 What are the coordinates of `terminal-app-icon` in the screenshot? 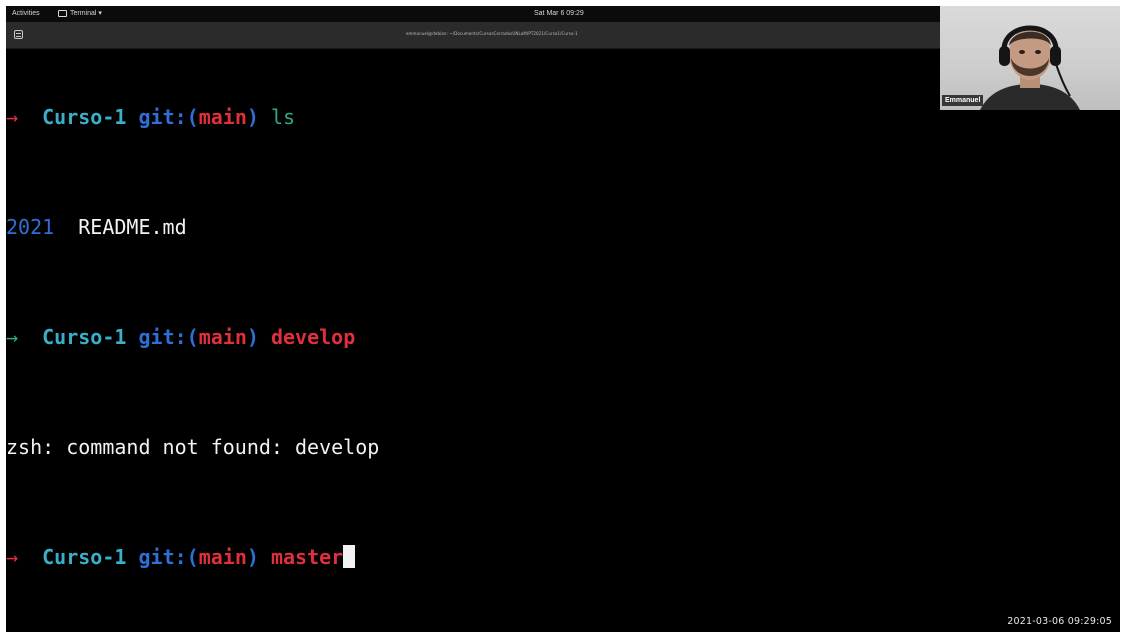 It's located at (62, 13).